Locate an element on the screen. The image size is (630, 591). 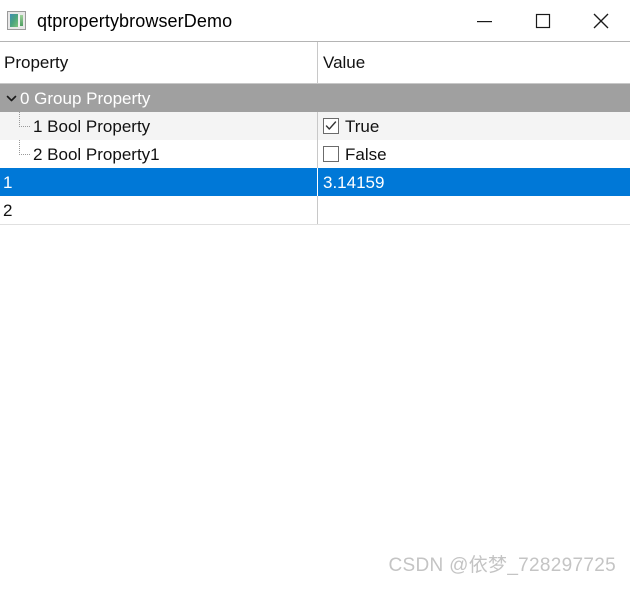
chevron-down-icon is located at coordinates (11, 98).